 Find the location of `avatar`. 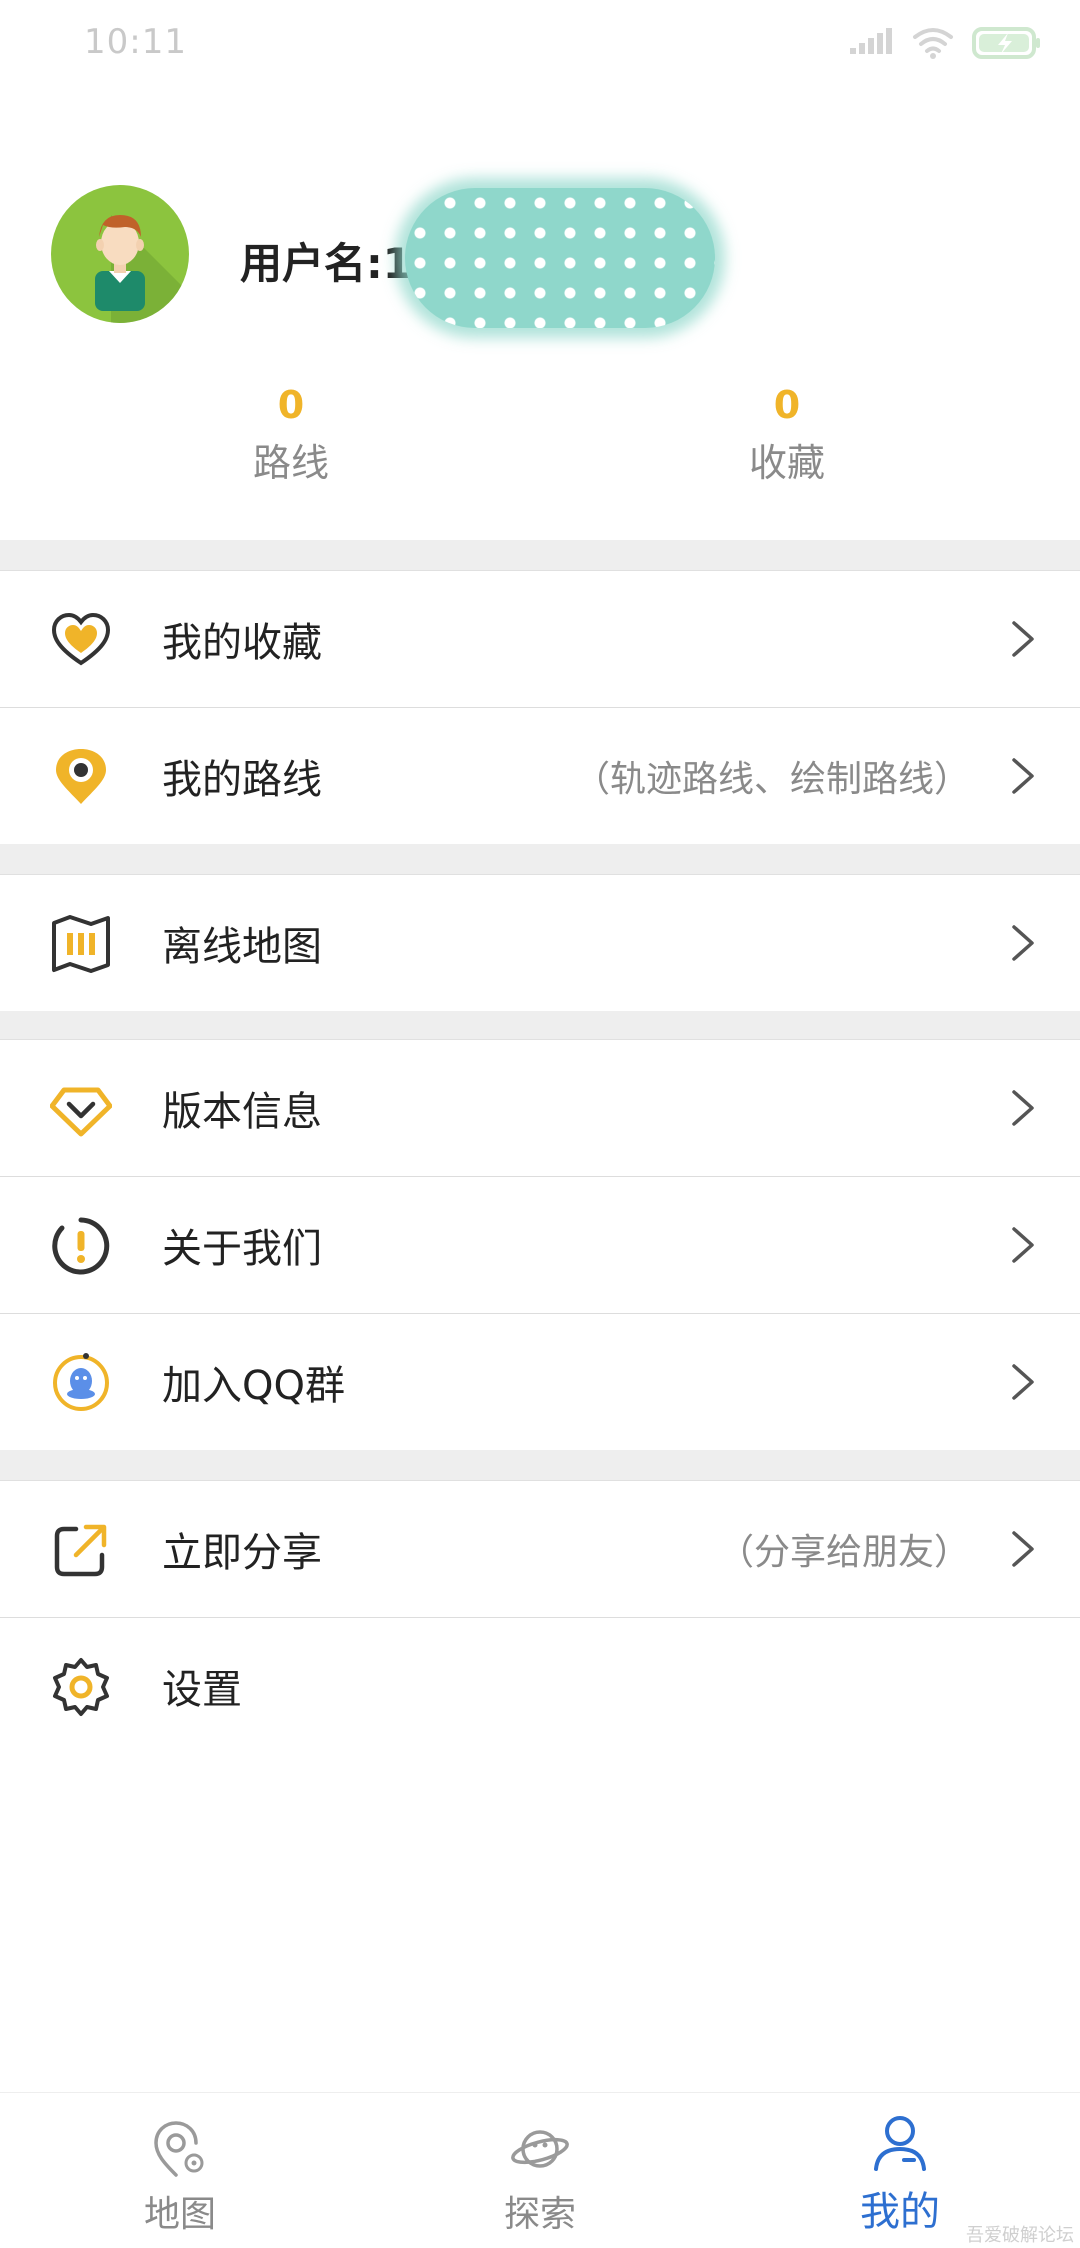

avatar is located at coordinates (120, 254).